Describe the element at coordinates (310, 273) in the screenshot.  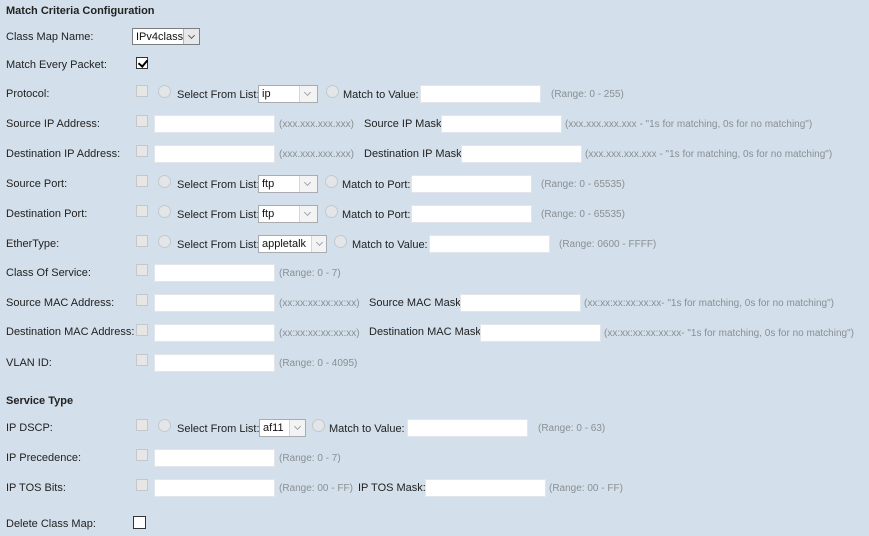
I see `class-of-service-range-hint: (Range: 0 - 7)` at that location.